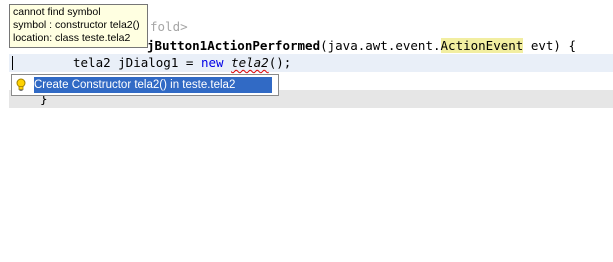 This screenshot has width=613, height=262. I want to click on lightbulb-icon, so click(21, 85).